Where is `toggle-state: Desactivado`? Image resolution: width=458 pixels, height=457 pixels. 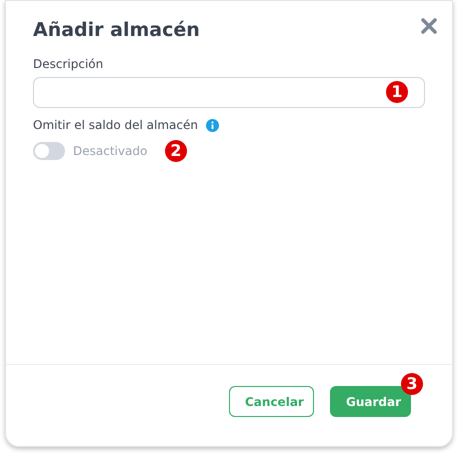
toggle-state: Desactivado is located at coordinates (110, 151).